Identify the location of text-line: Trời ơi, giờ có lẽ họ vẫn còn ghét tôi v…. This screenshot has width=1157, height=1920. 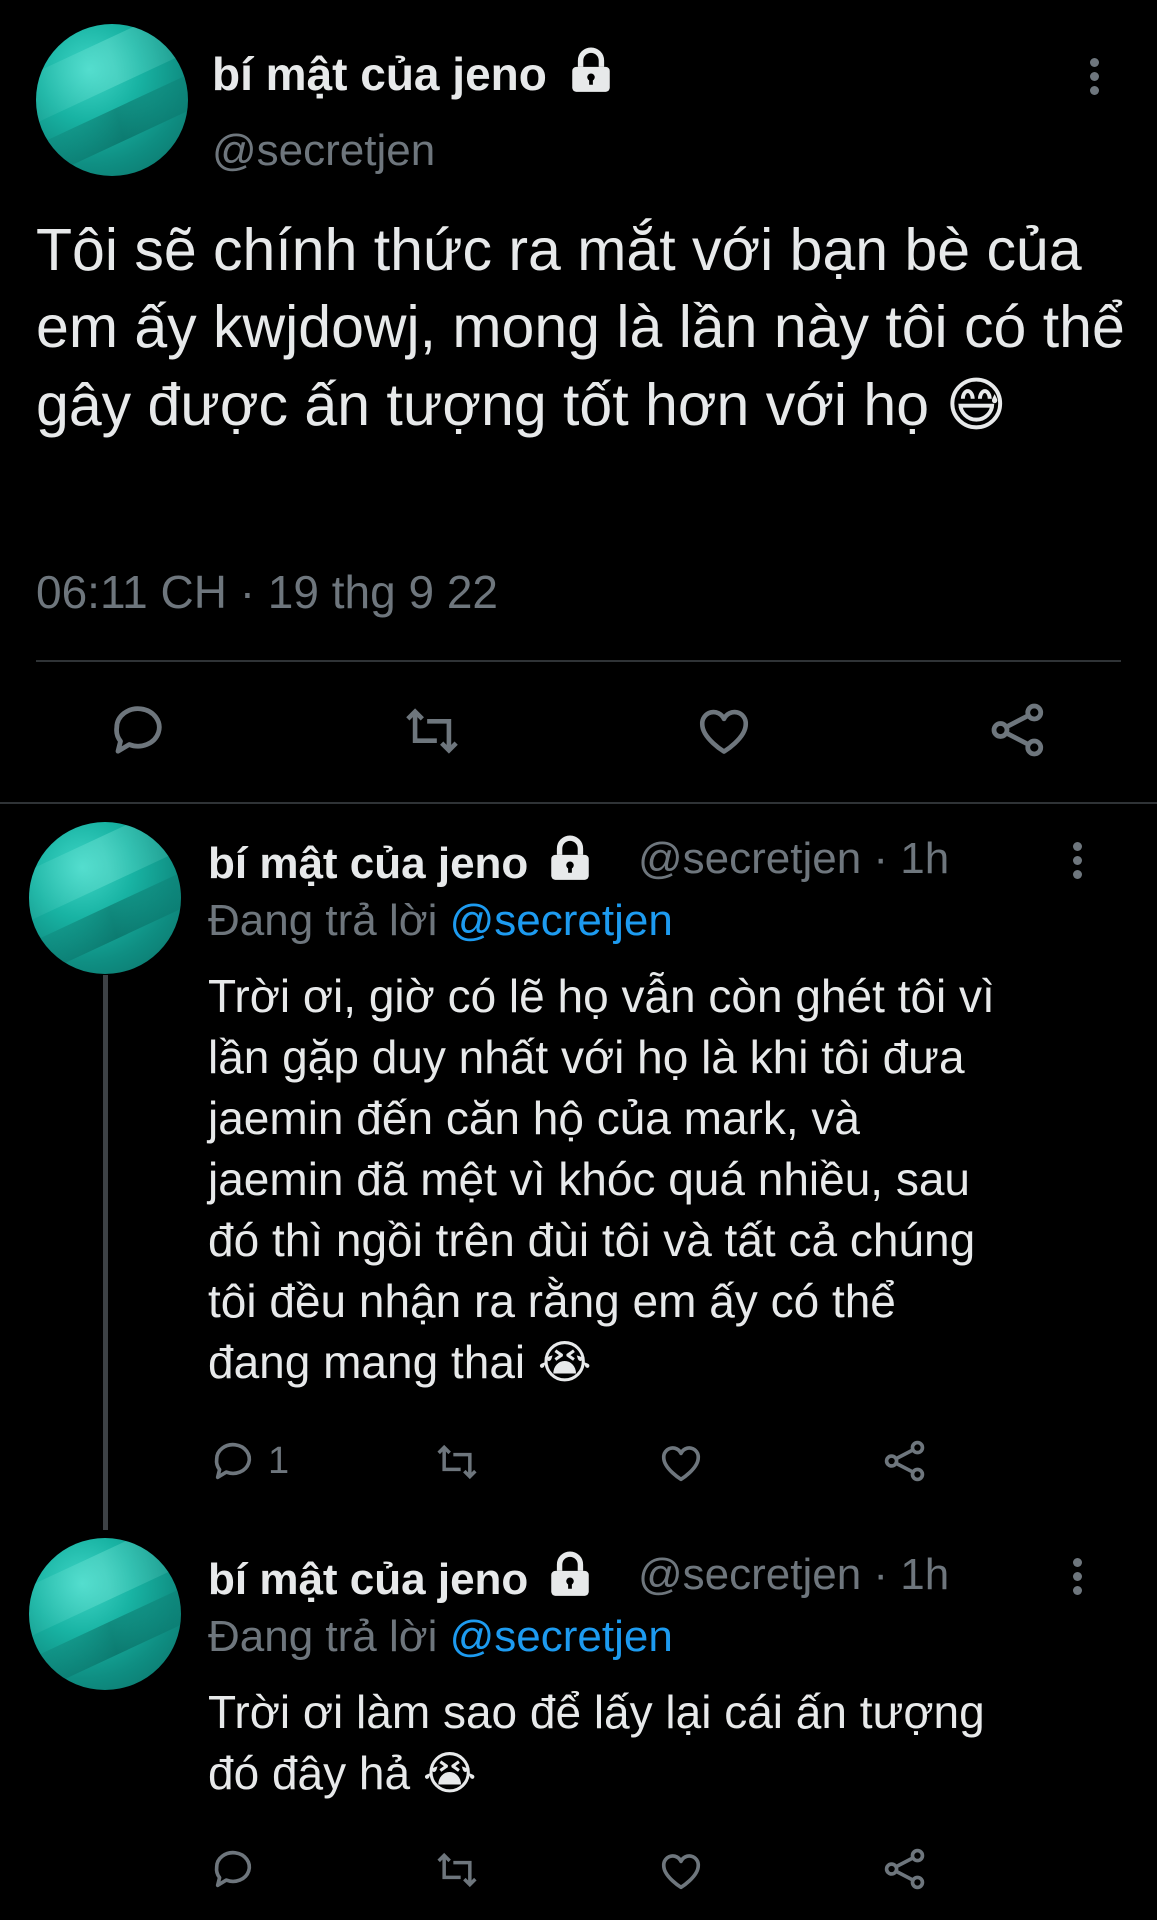
(601, 996).